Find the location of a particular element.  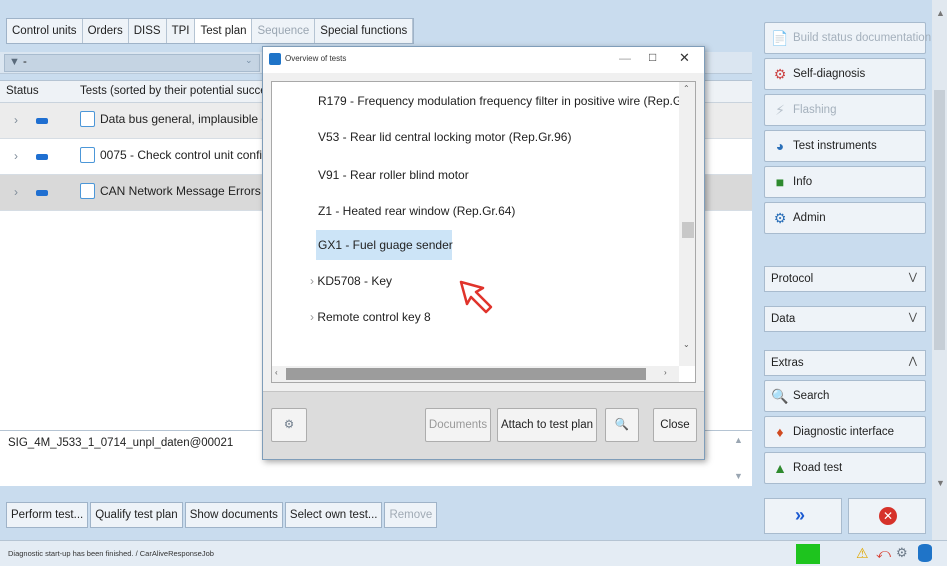

next-button: » is located at coordinates (803, 516).